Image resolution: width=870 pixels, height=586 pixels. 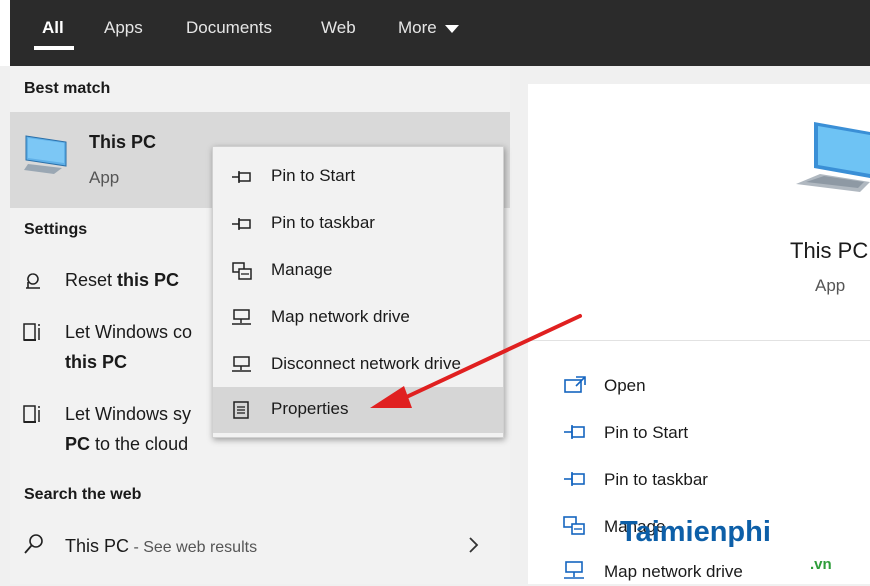 What do you see at coordinates (821, 564) in the screenshot?
I see `watermark-domain: .vn` at bounding box center [821, 564].